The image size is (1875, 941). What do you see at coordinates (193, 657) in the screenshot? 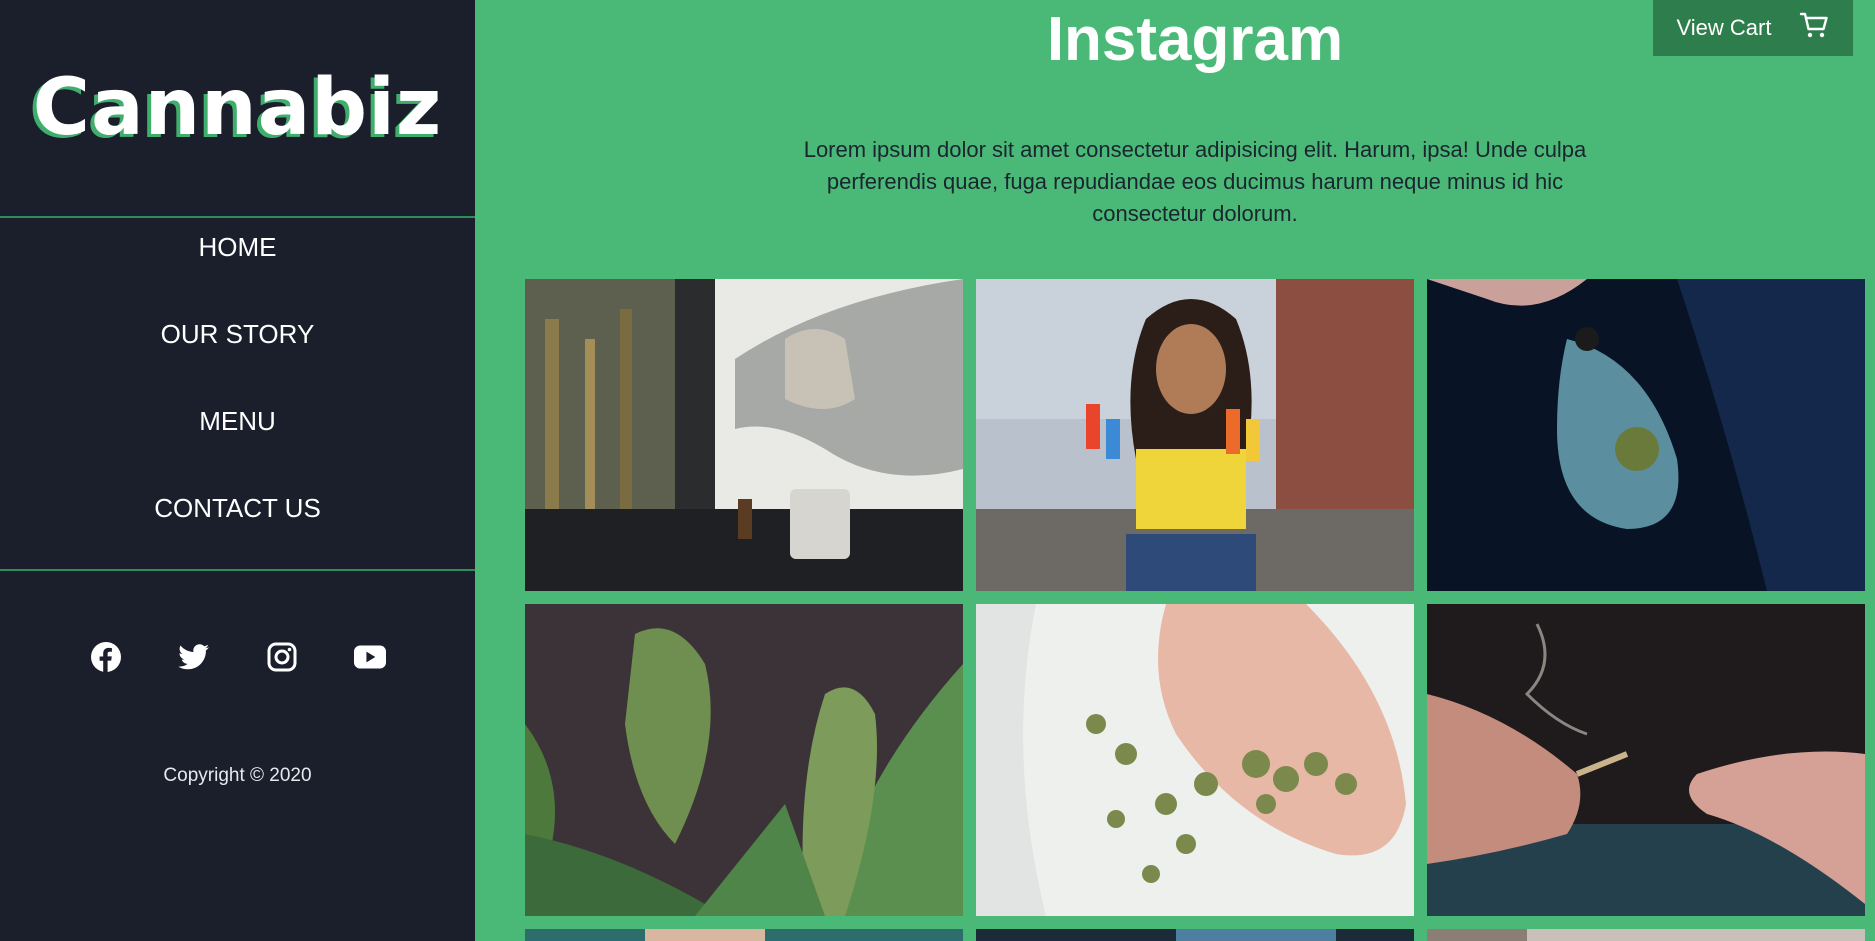
I see `twitter-icon` at bounding box center [193, 657].